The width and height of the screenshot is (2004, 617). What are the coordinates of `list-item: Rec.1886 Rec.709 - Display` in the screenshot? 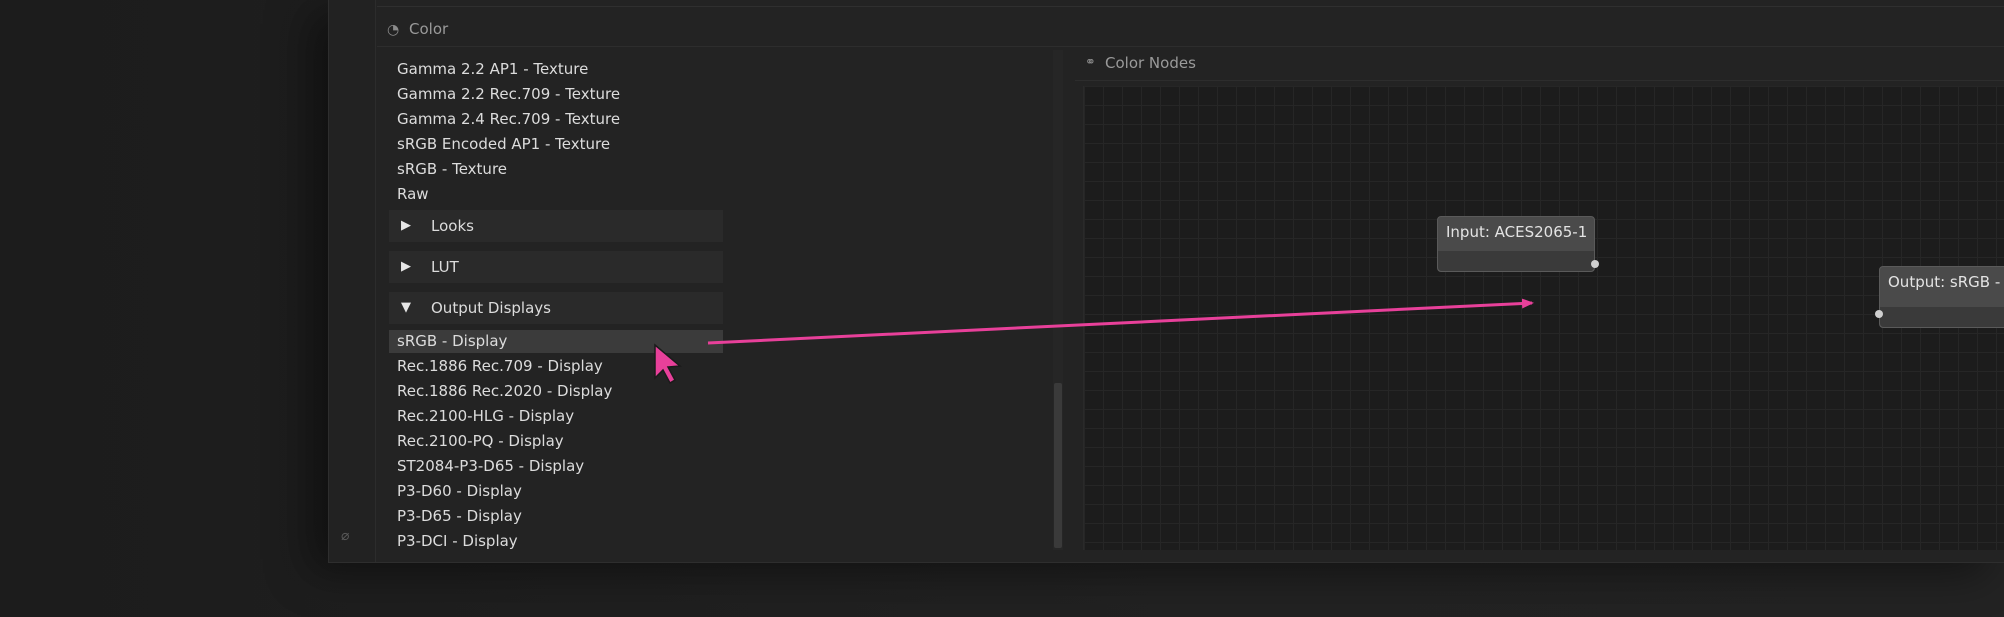 It's located at (556, 366).